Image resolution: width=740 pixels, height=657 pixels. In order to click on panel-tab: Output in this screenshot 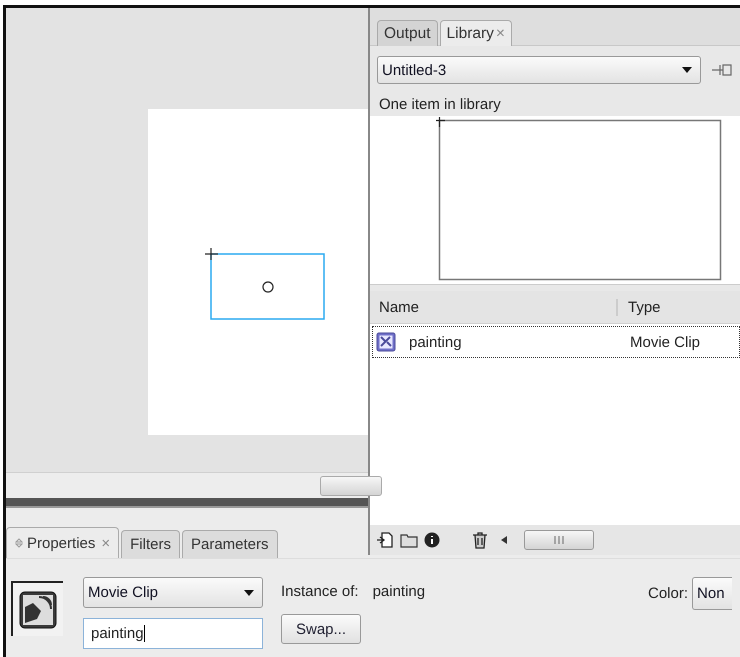, I will do `click(407, 33)`.